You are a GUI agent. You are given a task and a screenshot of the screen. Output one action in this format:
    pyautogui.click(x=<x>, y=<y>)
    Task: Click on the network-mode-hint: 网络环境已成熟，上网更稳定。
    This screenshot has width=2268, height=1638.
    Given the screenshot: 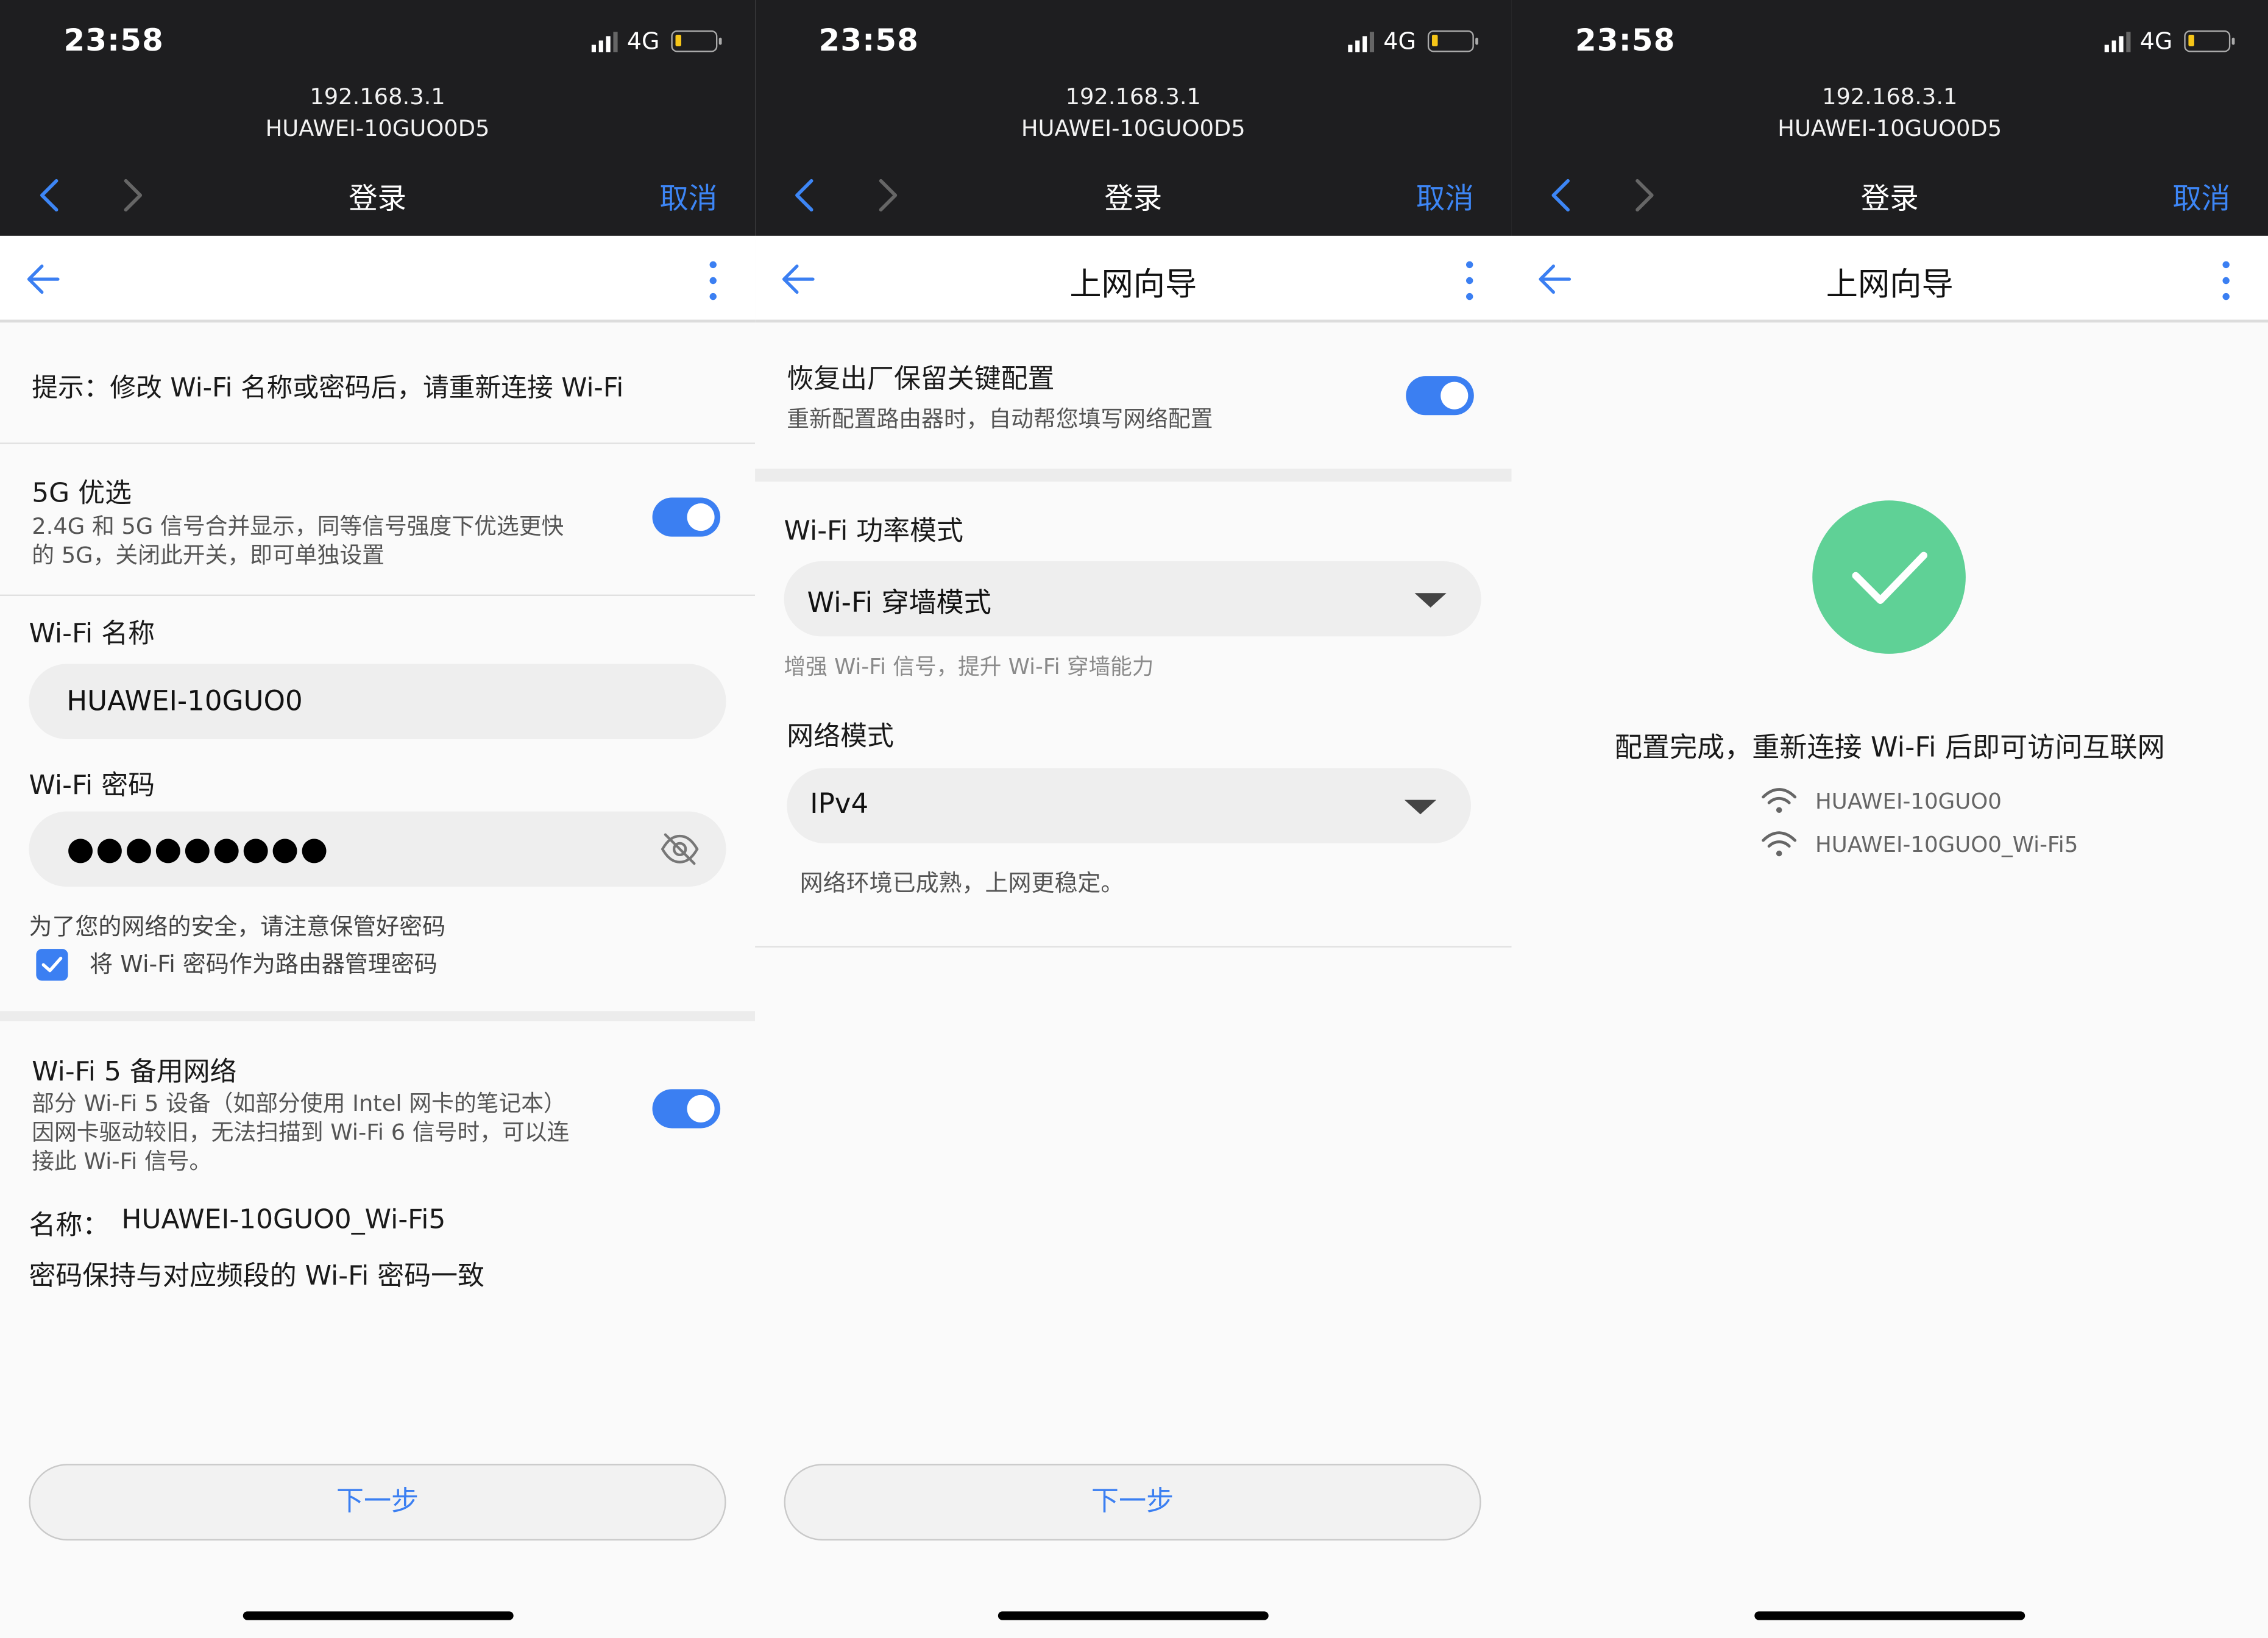 What is the action you would take?
    pyautogui.click(x=961, y=883)
    